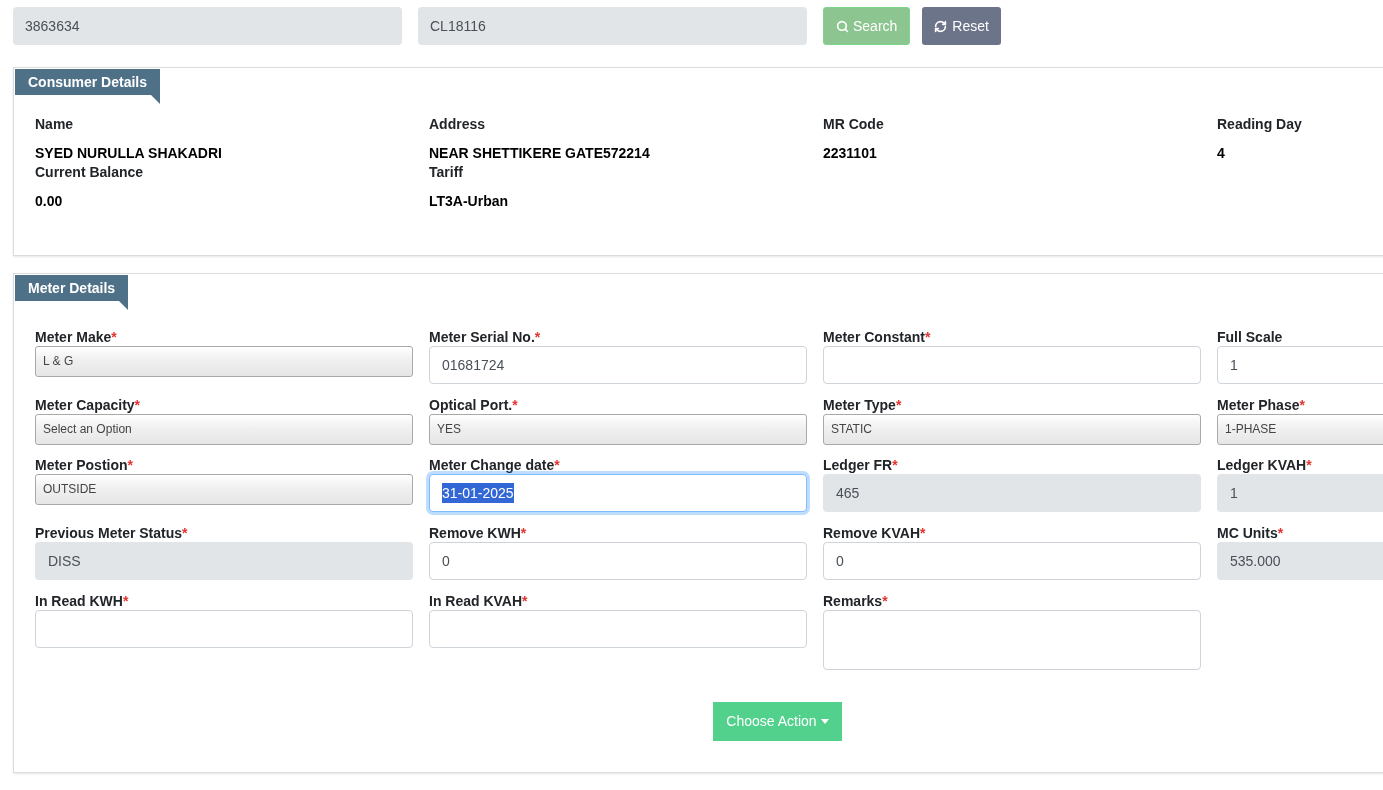  I want to click on detail-value: 4, so click(1221, 153).